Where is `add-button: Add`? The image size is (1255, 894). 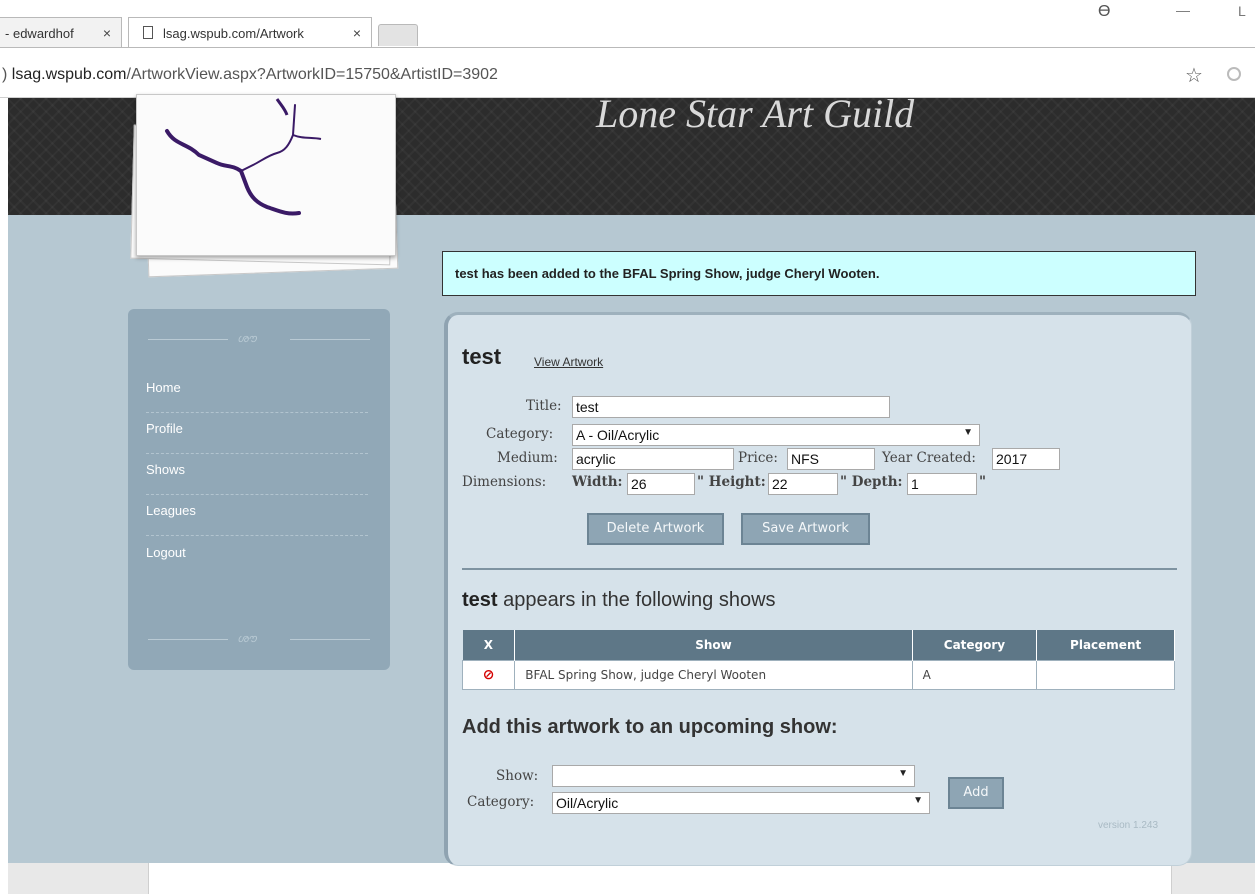
add-button: Add is located at coordinates (976, 793).